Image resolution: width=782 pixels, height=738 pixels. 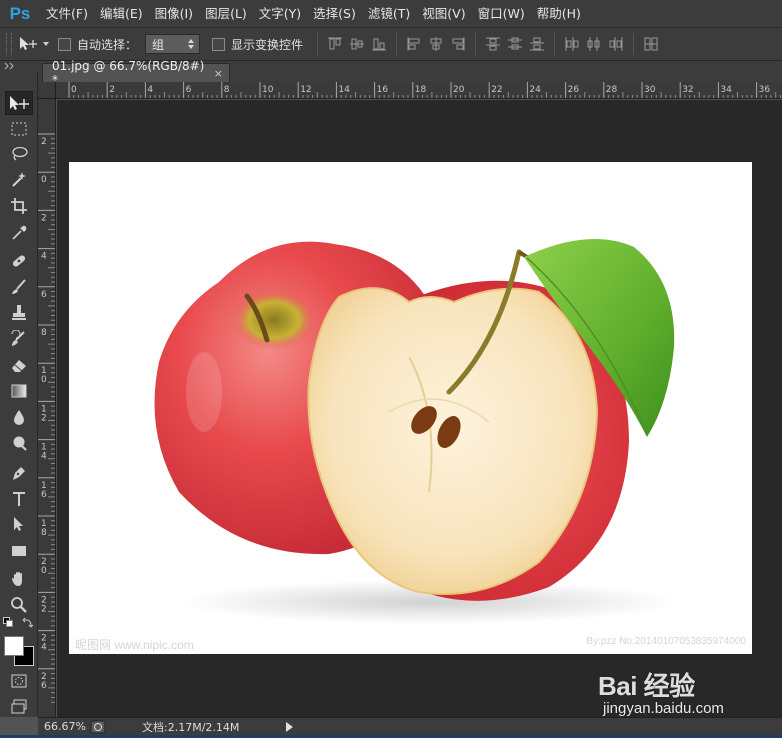 I want to click on align-bottom-icon, so click(x=379, y=44).